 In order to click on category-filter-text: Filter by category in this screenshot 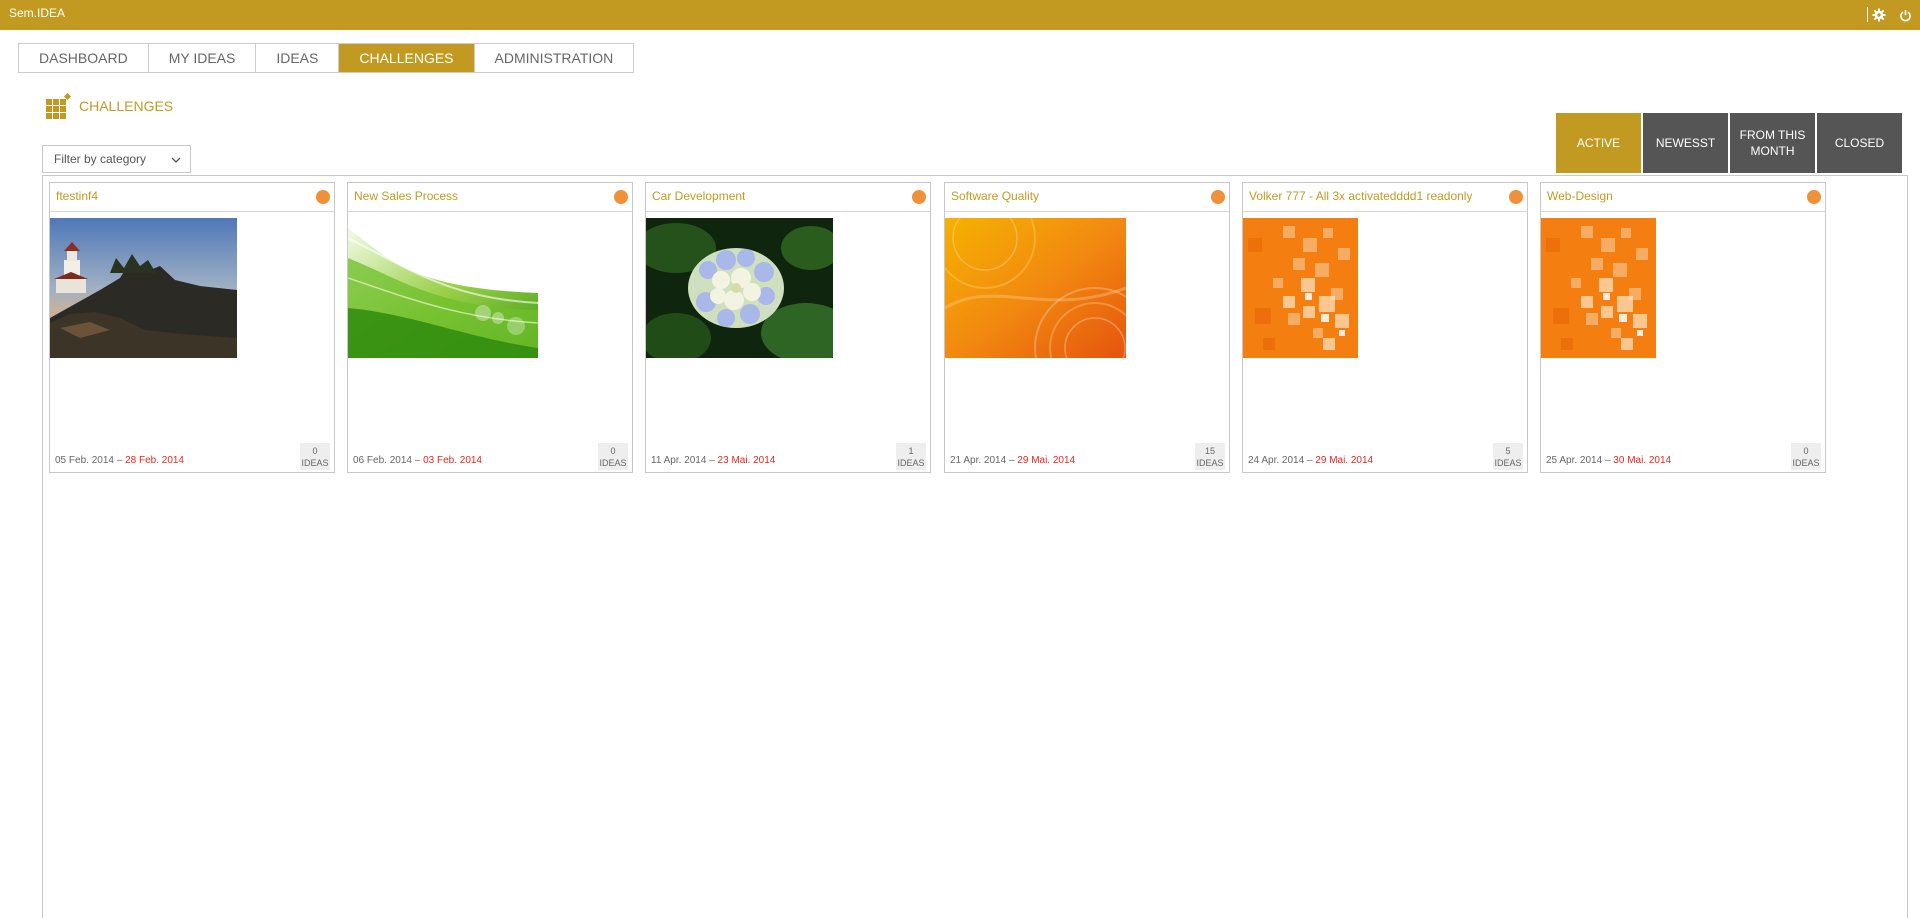, I will do `click(100, 159)`.